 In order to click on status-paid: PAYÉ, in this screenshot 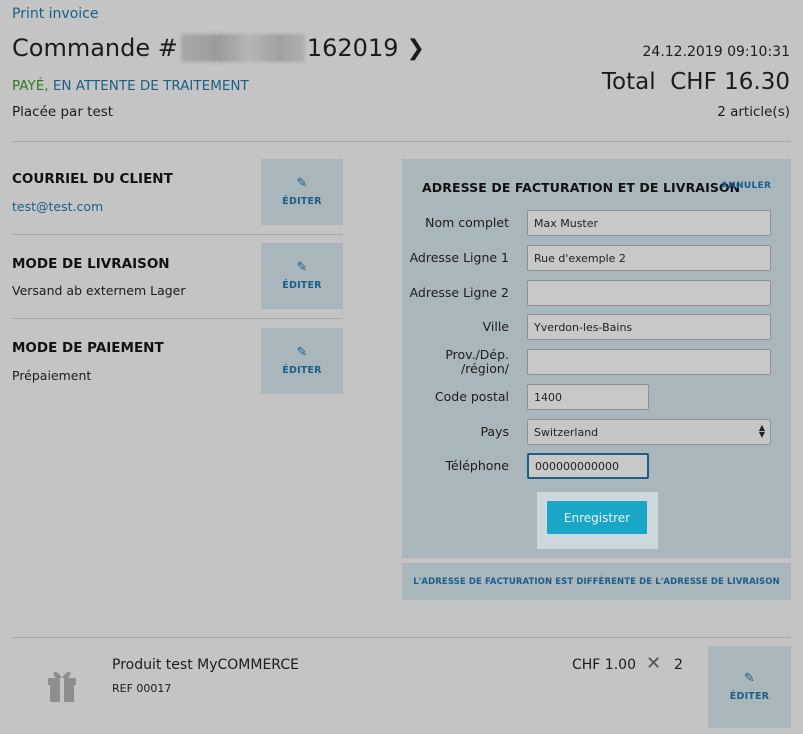, I will do `click(30, 86)`.